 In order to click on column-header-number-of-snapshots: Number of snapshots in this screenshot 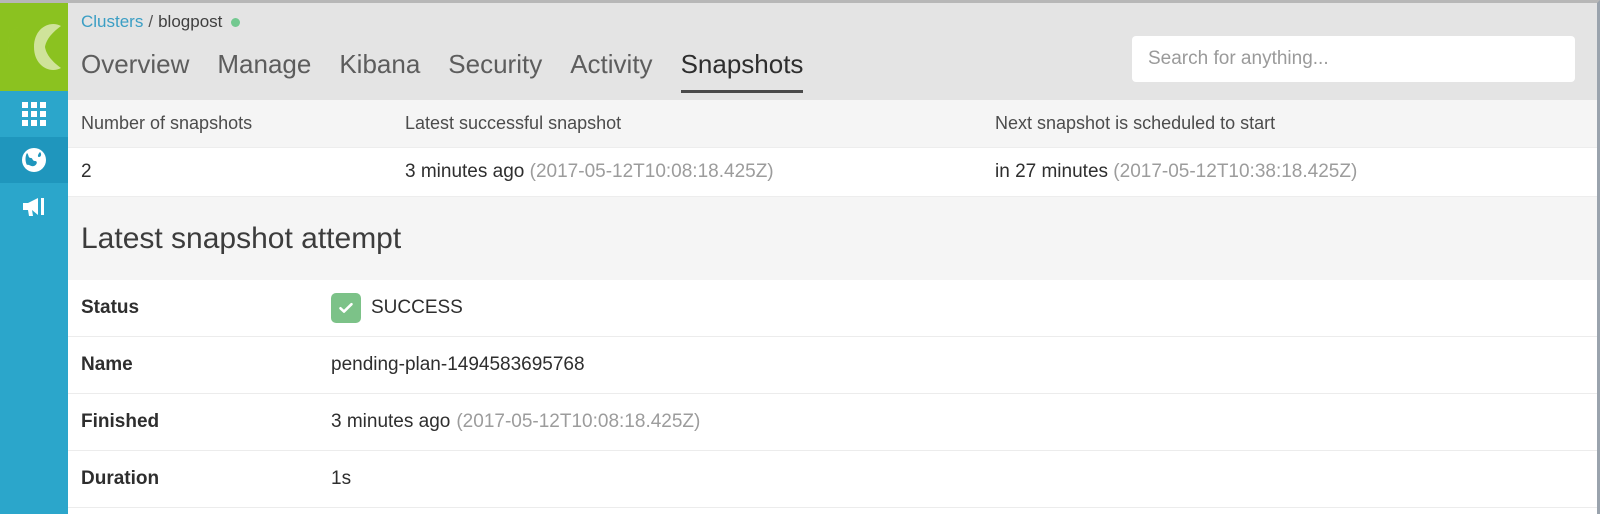, I will do `click(167, 123)`.